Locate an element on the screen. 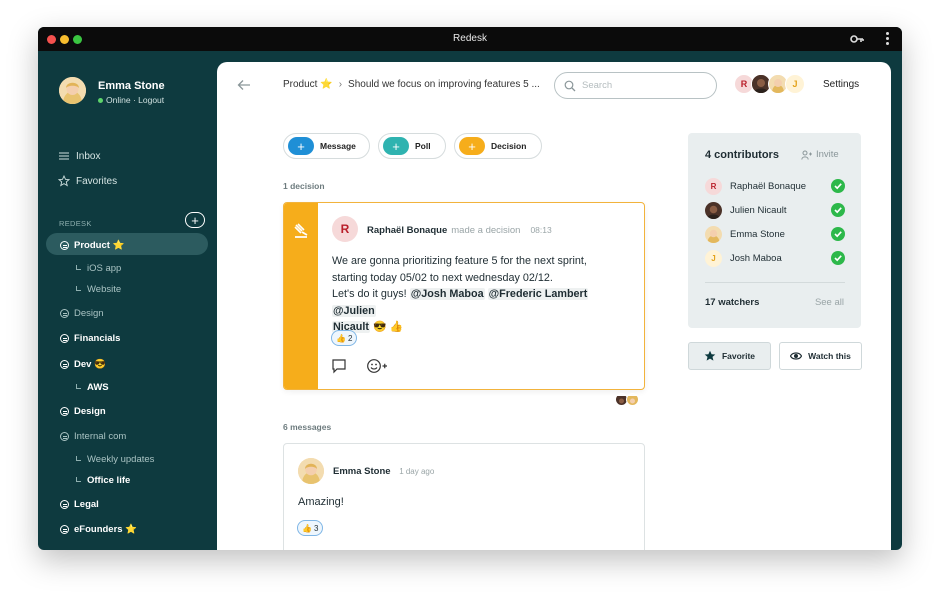 The width and height of the screenshot is (939, 600). user-avatar is located at coordinates (72, 90).